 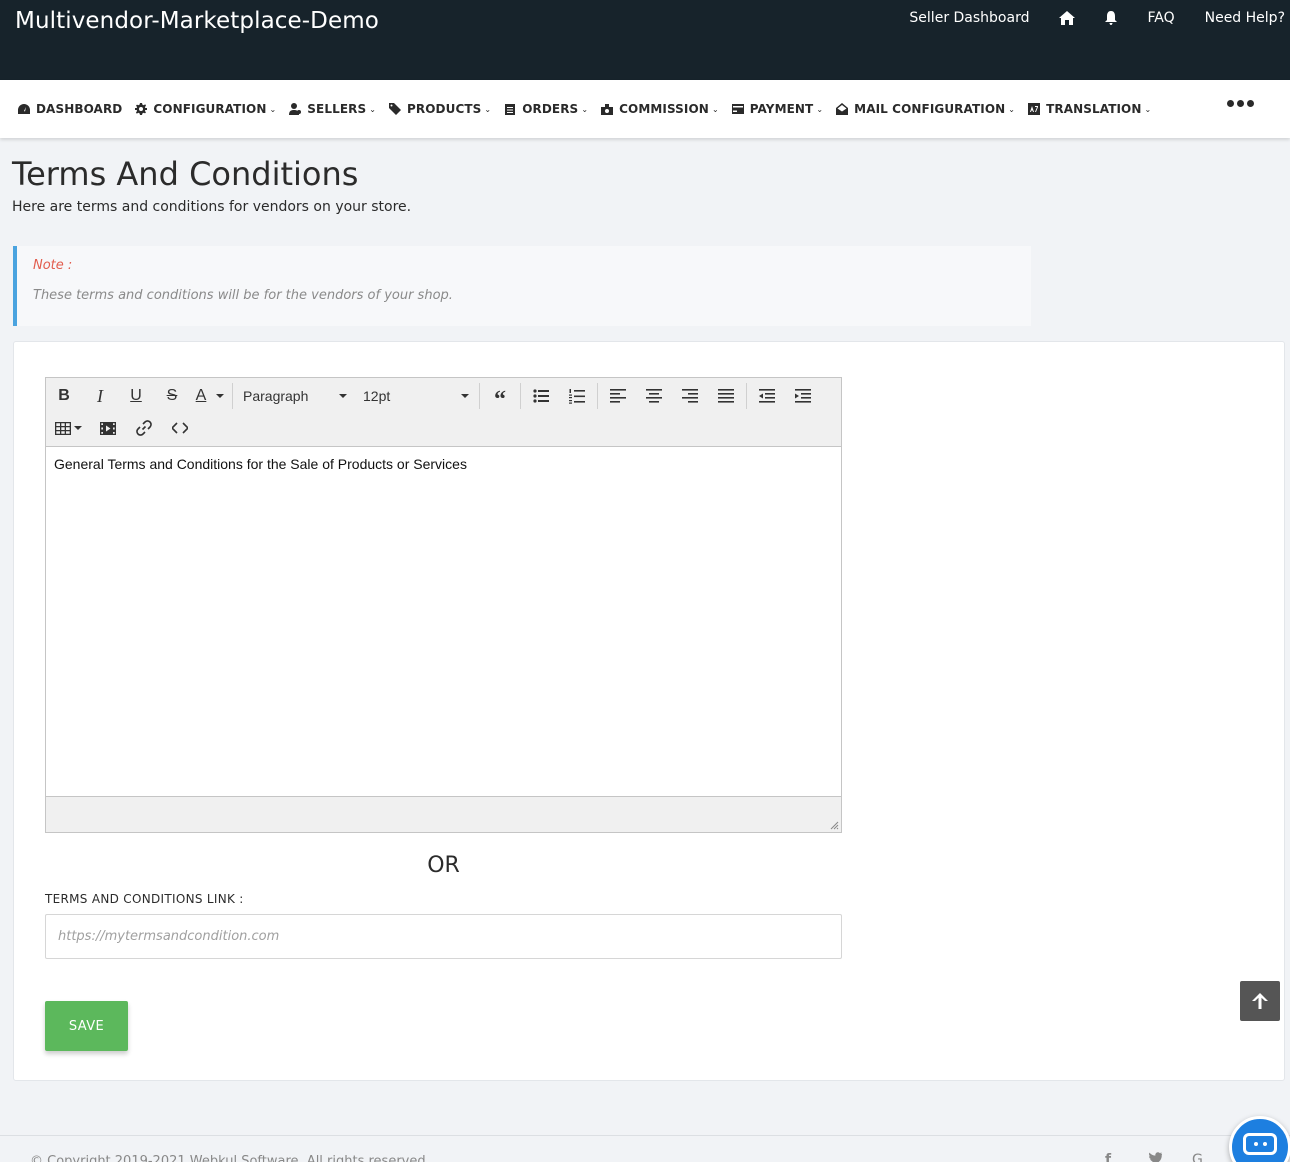 I want to click on link-icon, so click(x=144, y=428).